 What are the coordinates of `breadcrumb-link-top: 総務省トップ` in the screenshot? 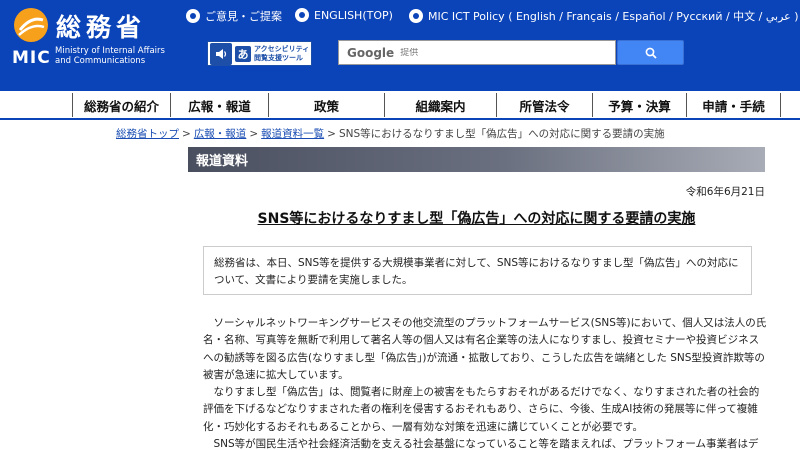 It's located at (147, 134).